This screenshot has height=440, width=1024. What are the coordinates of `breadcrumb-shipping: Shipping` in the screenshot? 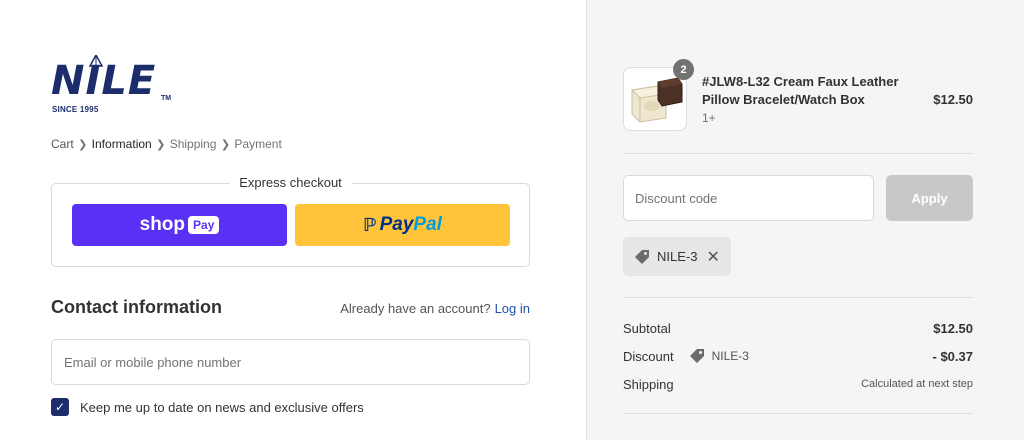 It's located at (193, 144).